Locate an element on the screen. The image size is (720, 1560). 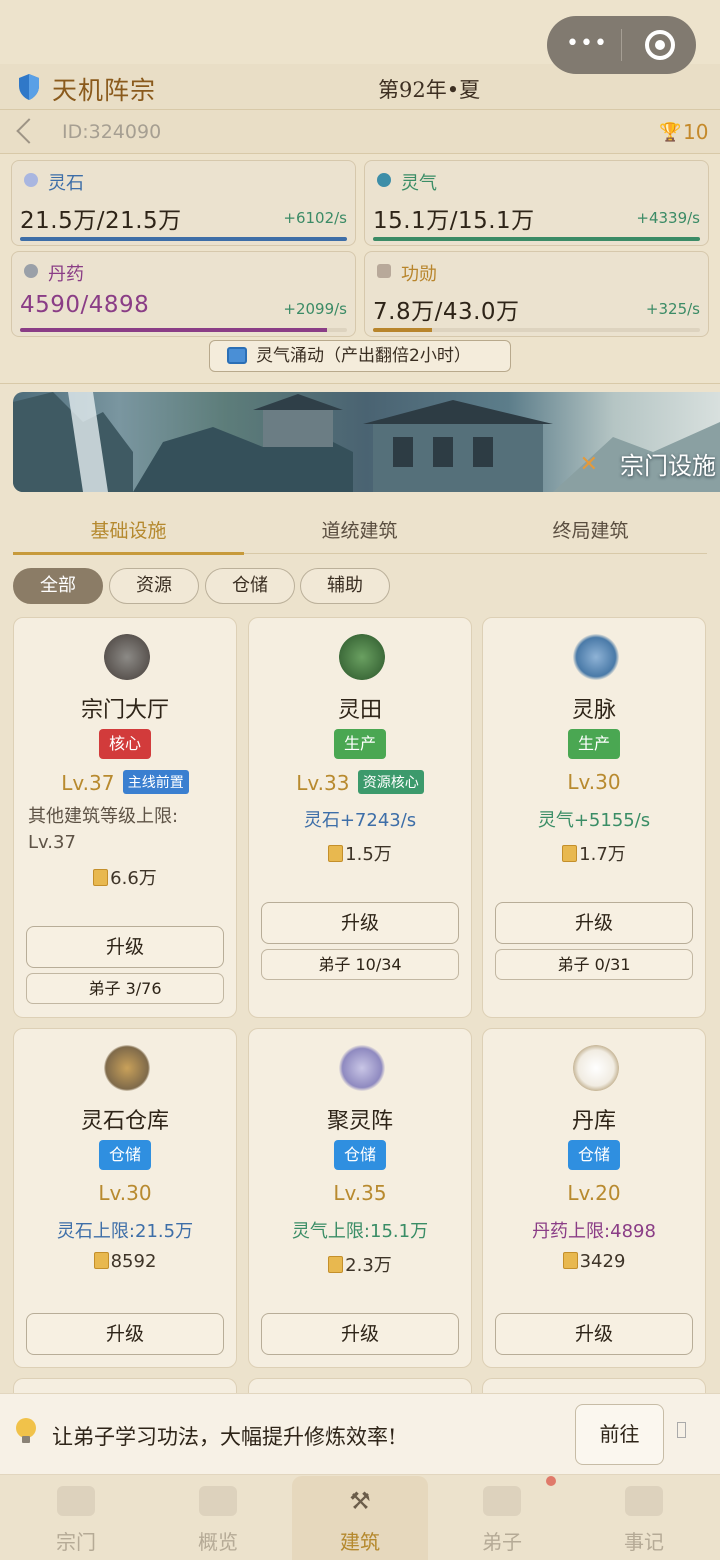
resource-card-merit: 功勋 7.8万/43.0万 +325/s is located at coordinates (536, 294).